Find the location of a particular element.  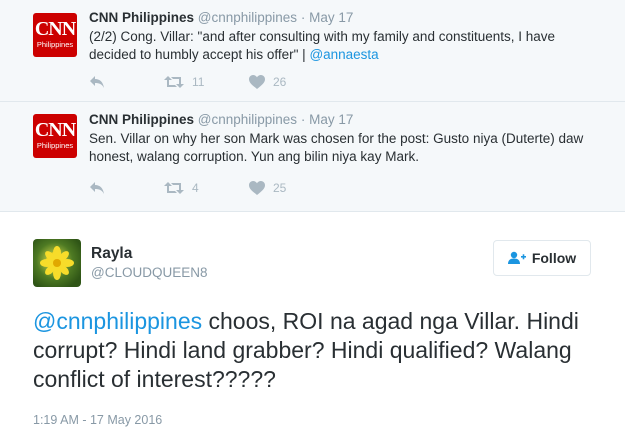

retweet-button: 4 is located at coordinates (181, 188).